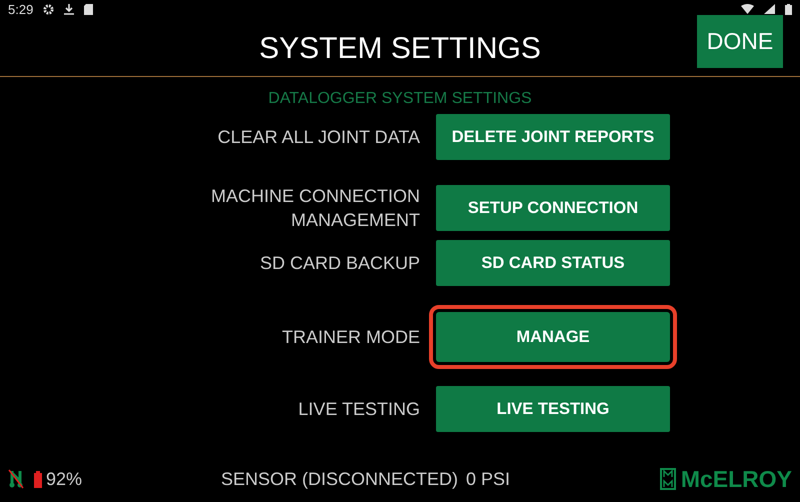 The height and width of the screenshot is (502, 800). Describe the element at coordinates (89, 9) in the screenshot. I see `sd-card-icon` at that location.